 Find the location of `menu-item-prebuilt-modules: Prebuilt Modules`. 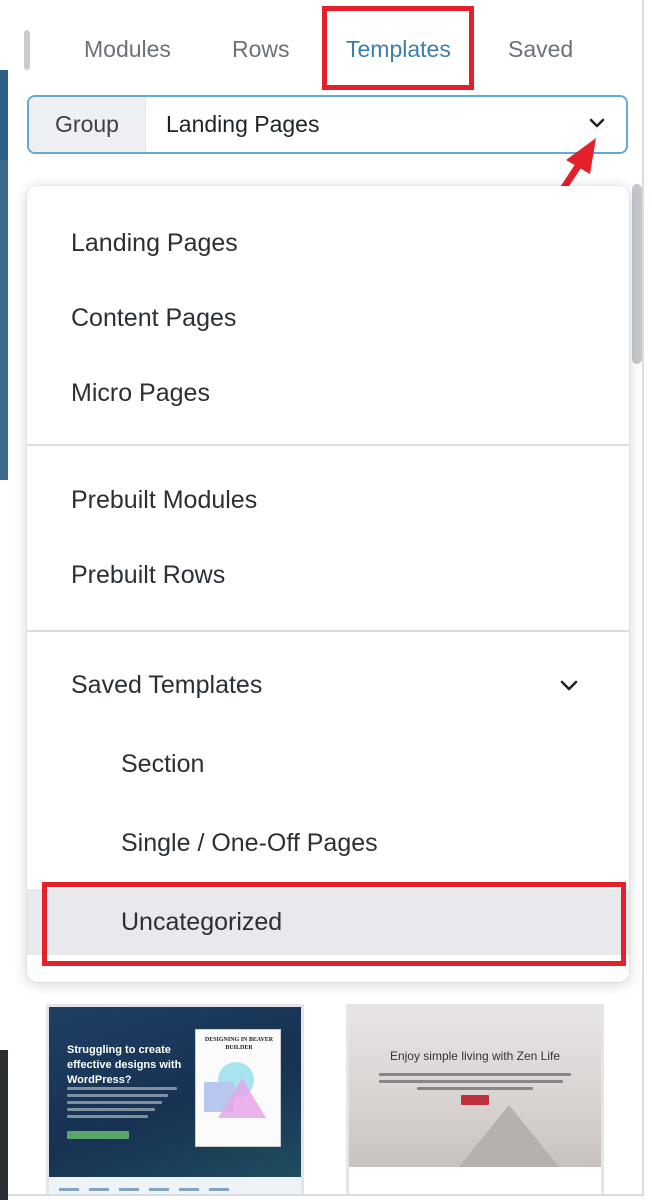

menu-item-prebuilt-modules: Prebuilt Modules is located at coordinates (328, 500).